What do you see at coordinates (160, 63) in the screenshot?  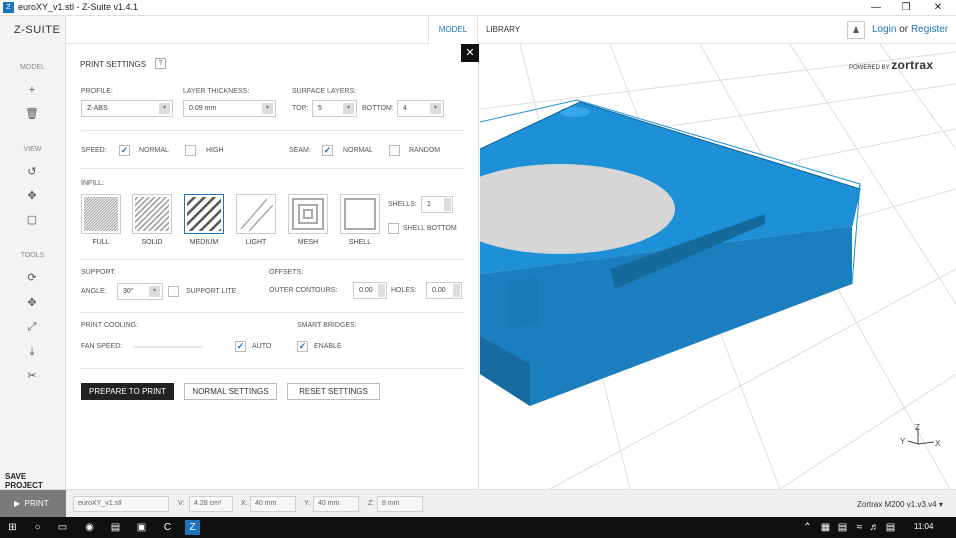 I see `help-icon: ?` at bounding box center [160, 63].